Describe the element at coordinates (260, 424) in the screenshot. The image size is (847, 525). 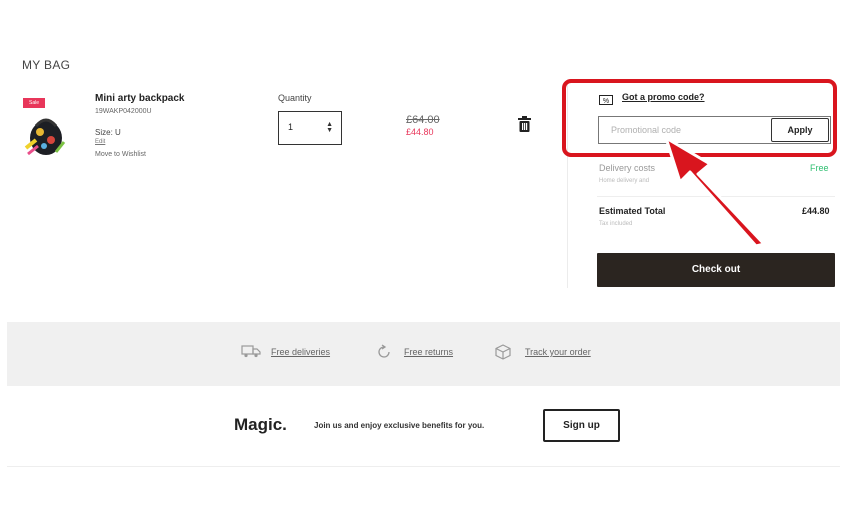
I see `brand-logo: Magic.` at that location.